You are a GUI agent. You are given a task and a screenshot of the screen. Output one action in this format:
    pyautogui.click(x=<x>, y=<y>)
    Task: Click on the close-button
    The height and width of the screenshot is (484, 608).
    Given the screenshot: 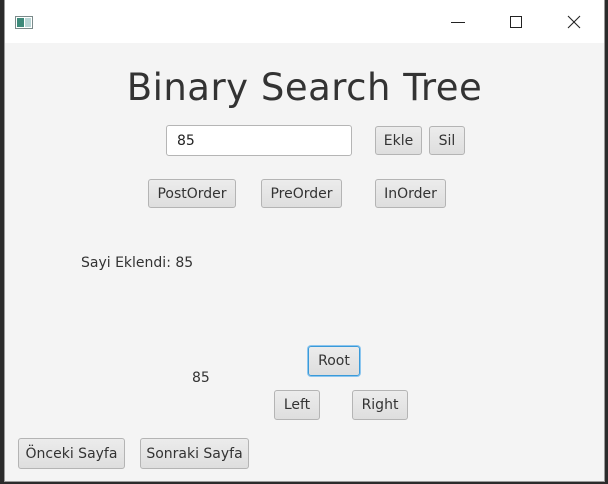 What is the action you would take?
    pyautogui.click(x=574, y=21)
    